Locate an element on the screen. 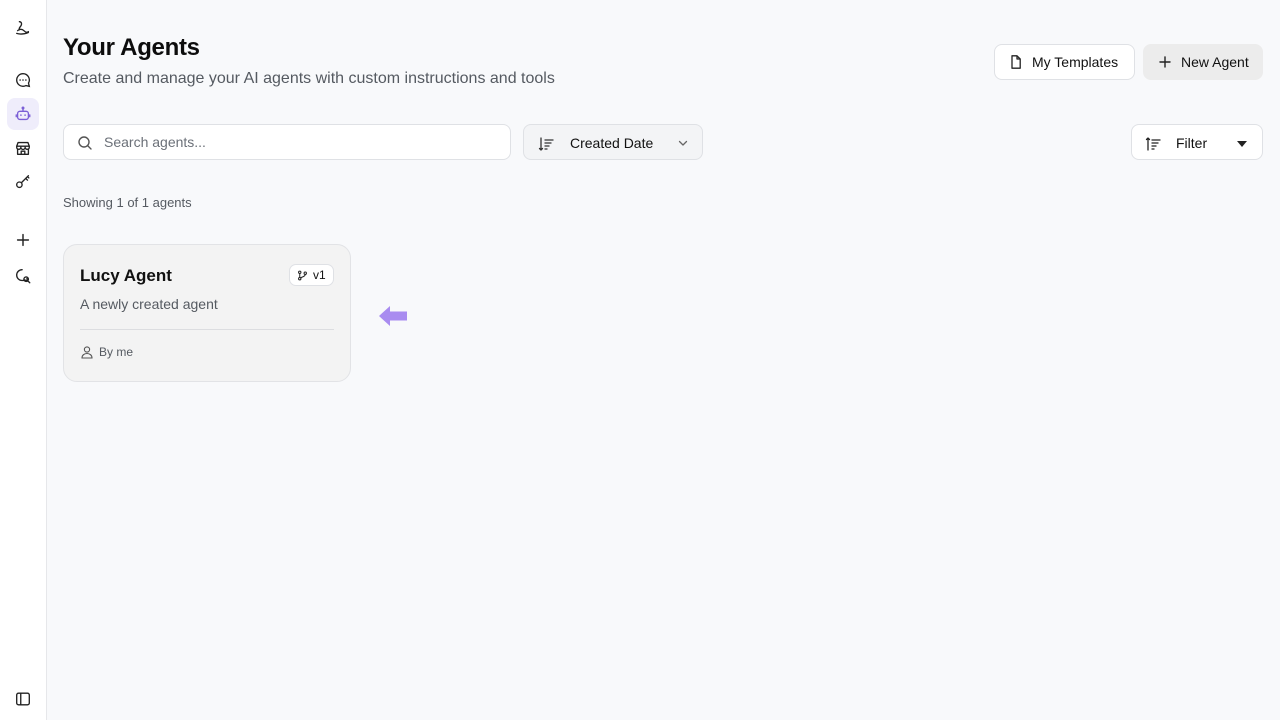 This screenshot has height=720, width=1280. document-icon is located at coordinates (1016, 62).